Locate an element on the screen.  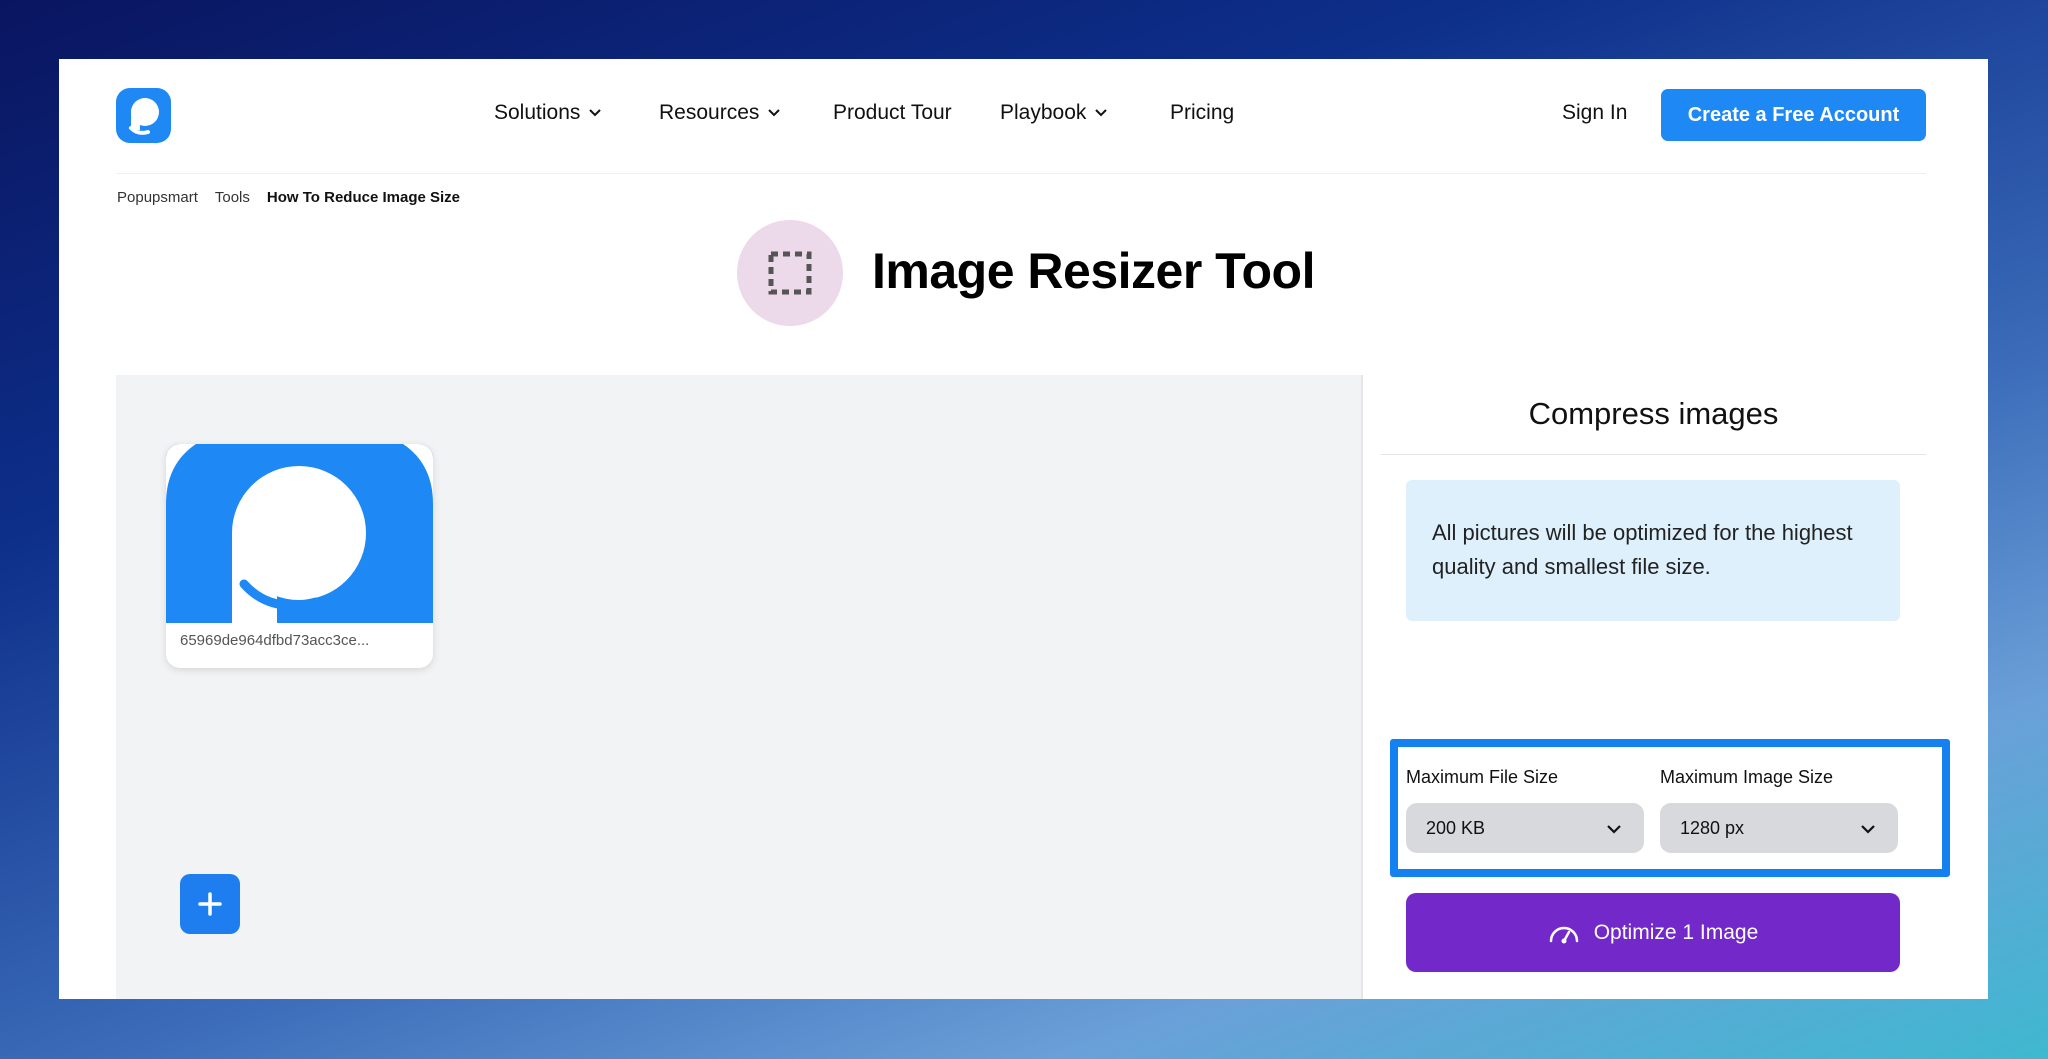
nav-playbook: Playbook is located at coordinates (1054, 113).